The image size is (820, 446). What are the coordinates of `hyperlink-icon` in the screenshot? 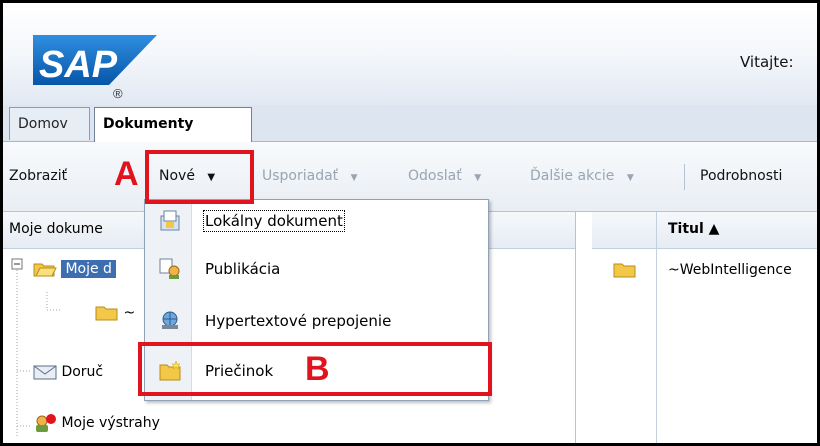 It's located at (170, 320).